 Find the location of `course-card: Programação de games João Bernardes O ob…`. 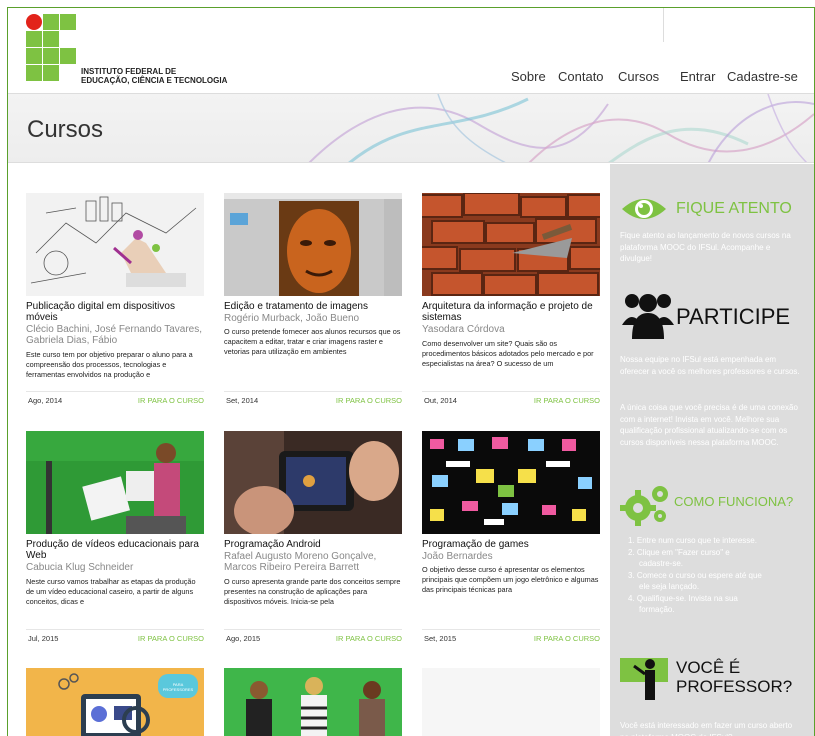

course-card: Programação de games João Bernardes O ob… is located at coordinates (511, 539).